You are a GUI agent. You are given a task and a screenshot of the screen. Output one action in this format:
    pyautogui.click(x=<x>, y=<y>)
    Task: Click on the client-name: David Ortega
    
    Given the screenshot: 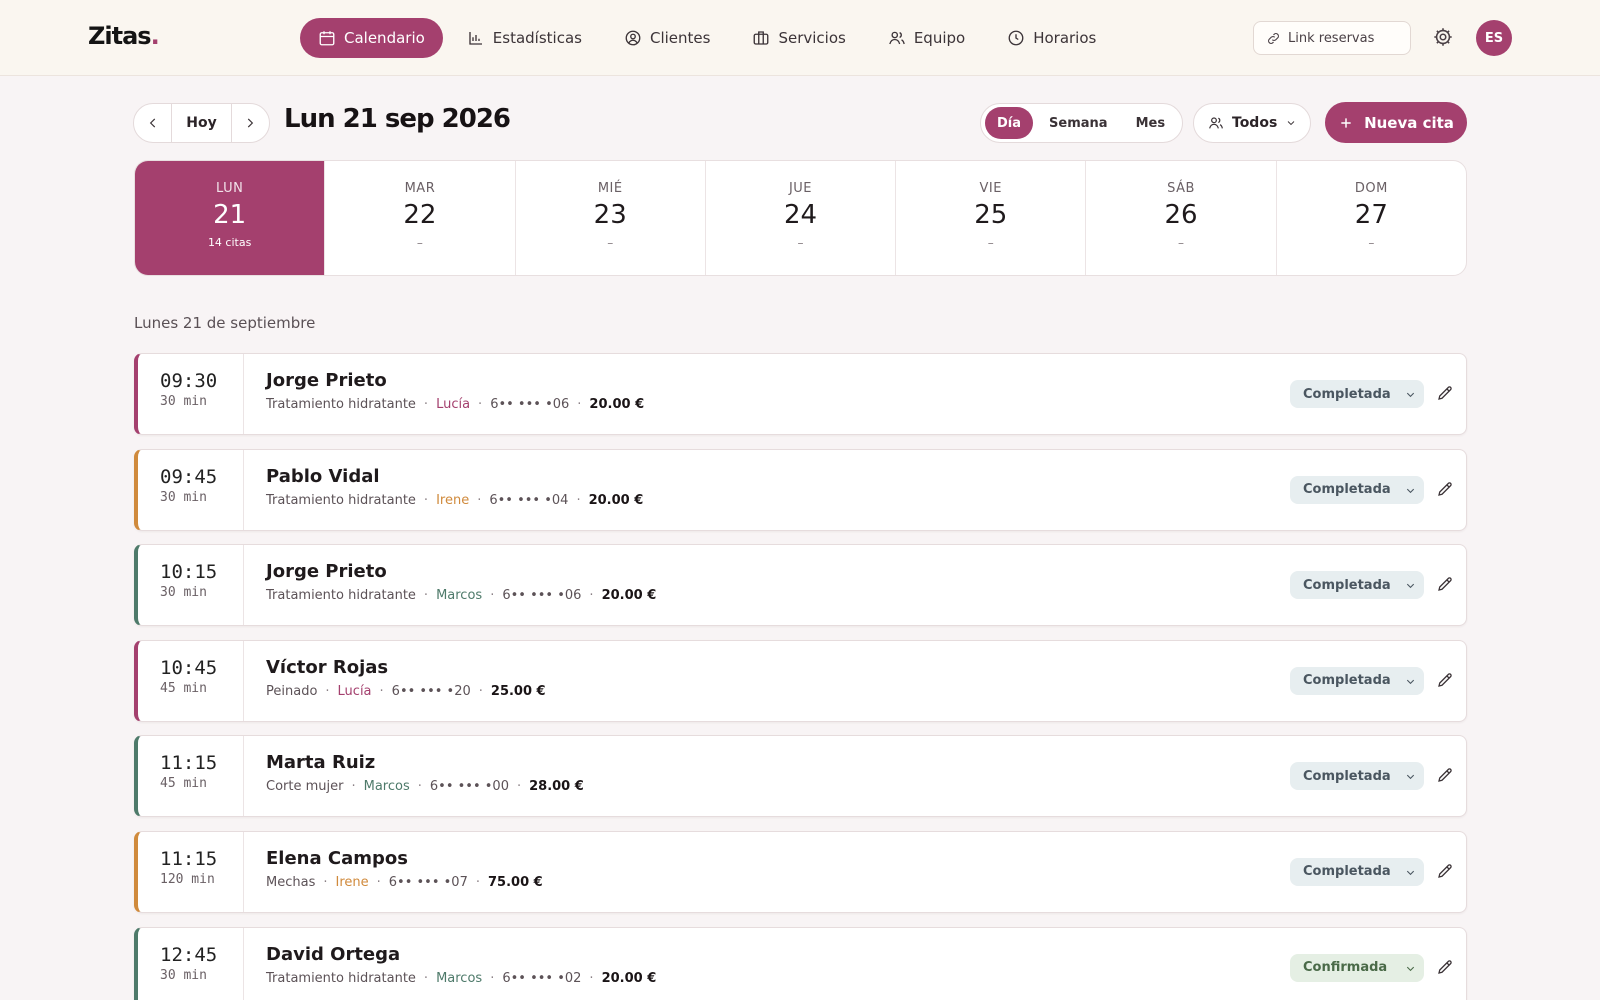 What is the action you would take?
    pyautogui.click(x=333, y=954)
    